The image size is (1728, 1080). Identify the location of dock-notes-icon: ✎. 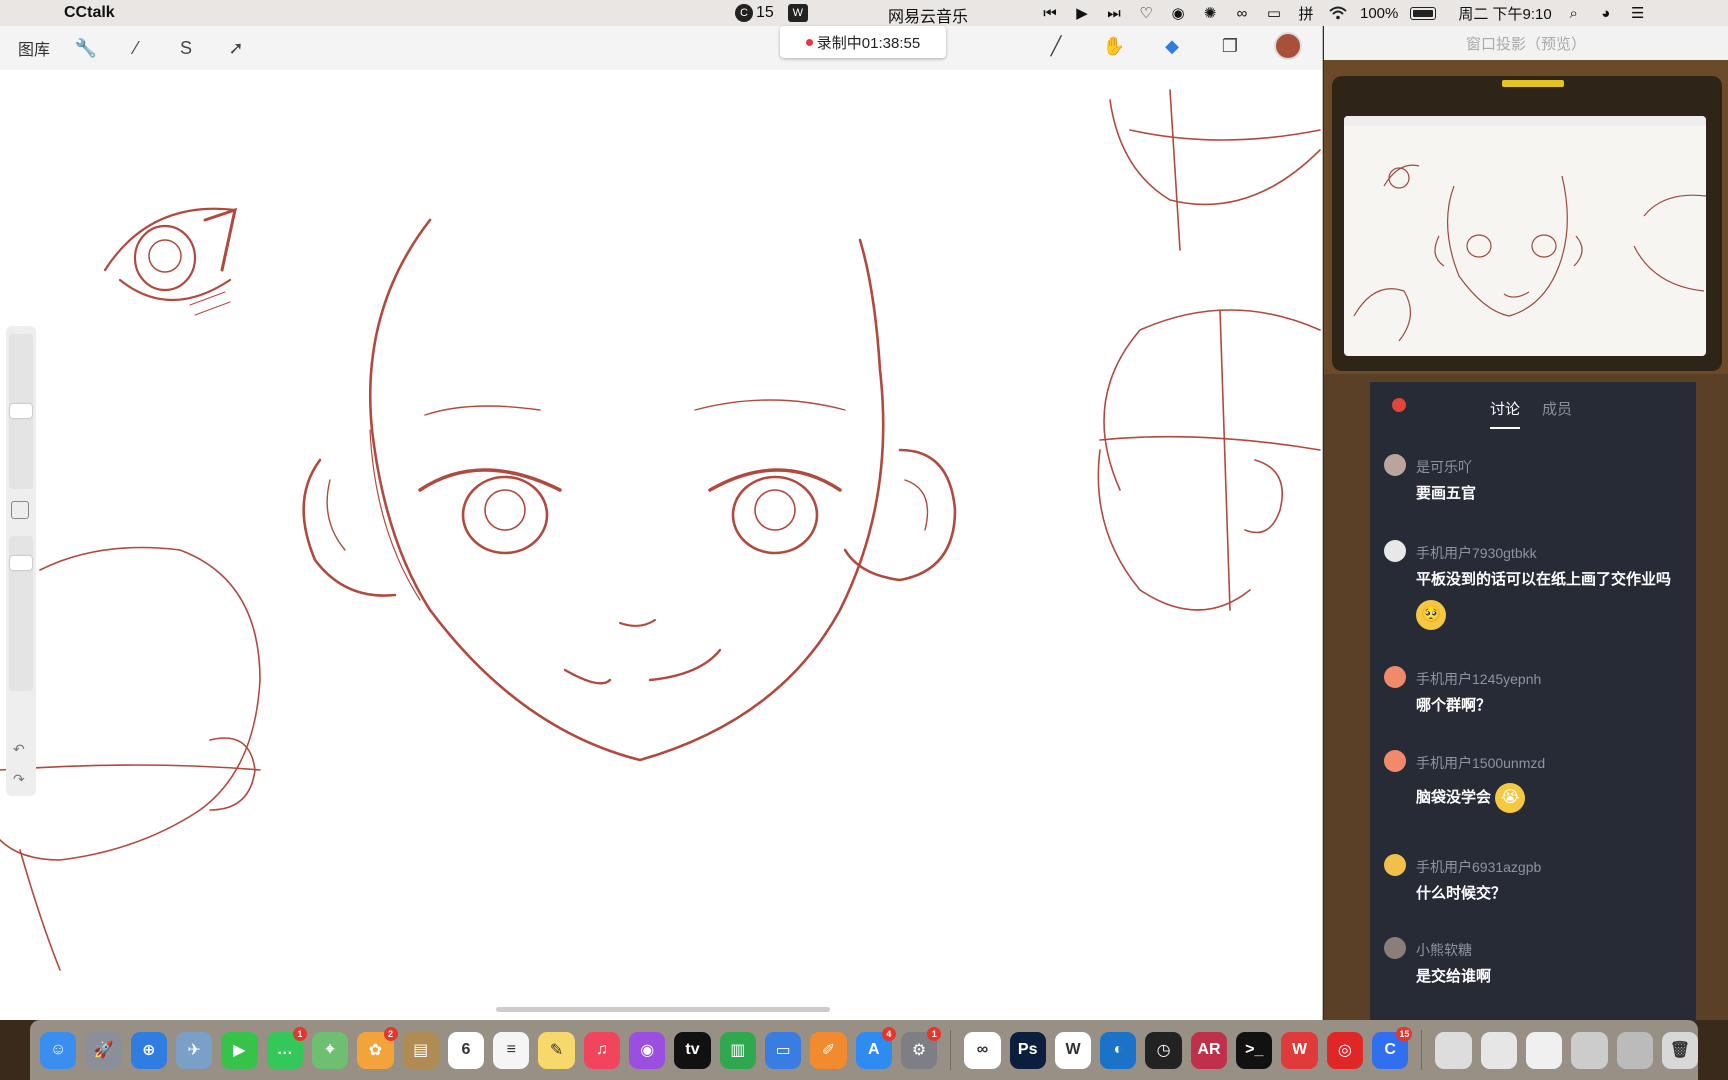
(556, 1050).